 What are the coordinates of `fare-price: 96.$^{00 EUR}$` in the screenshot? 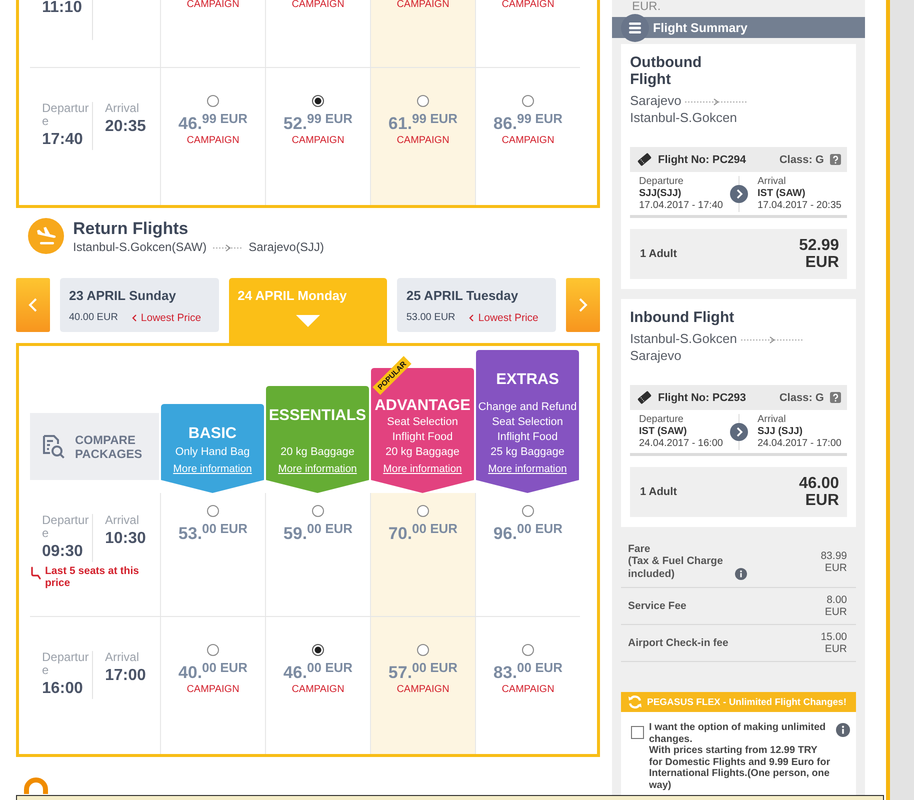 It's located at (528, 534).